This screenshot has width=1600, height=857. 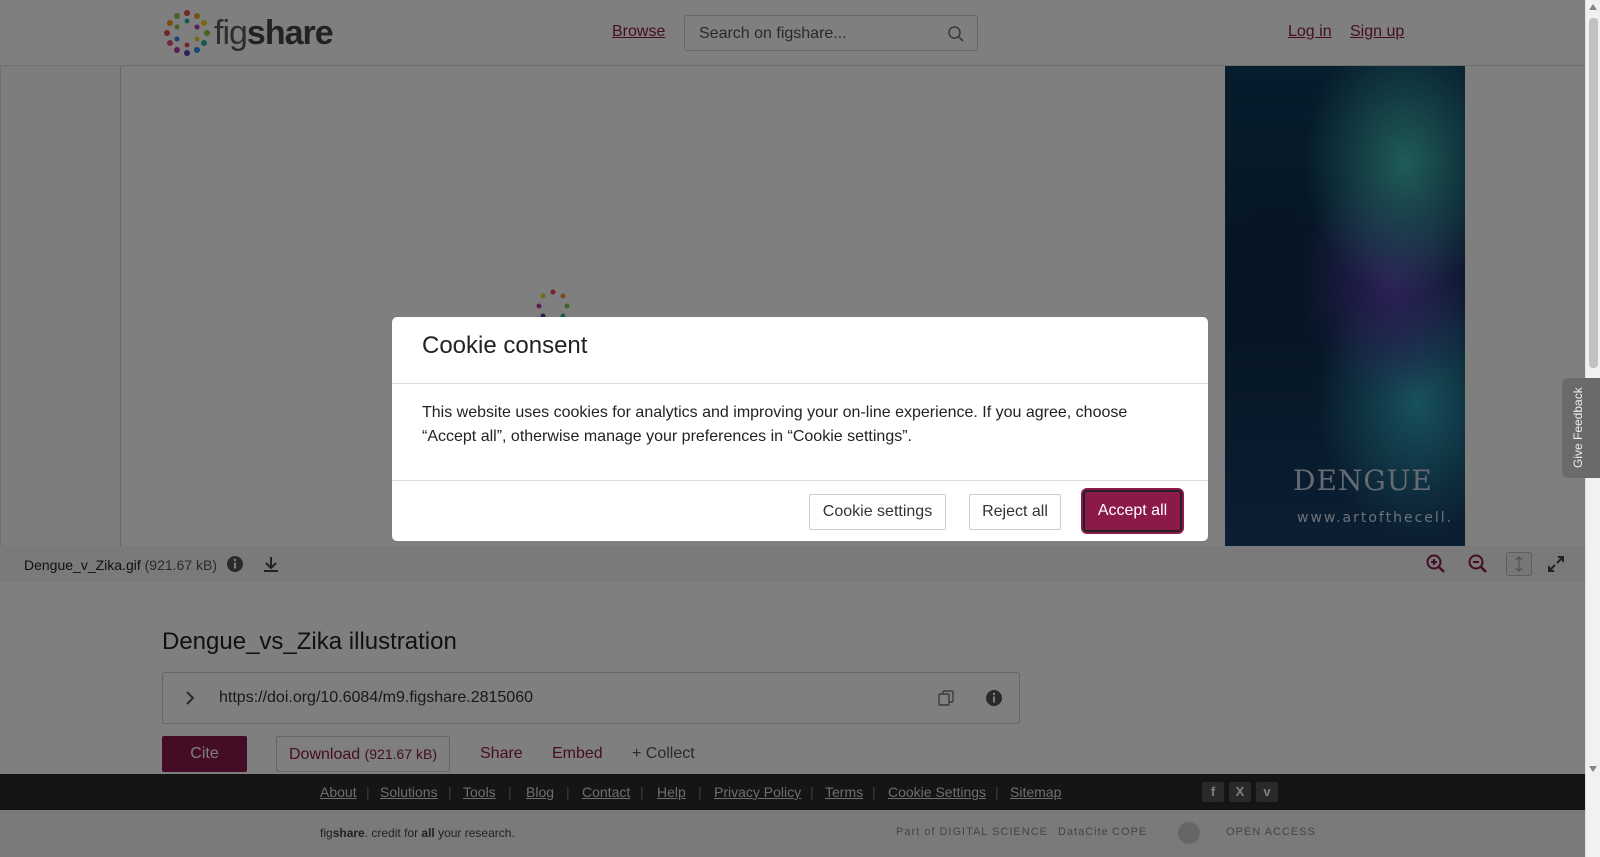 I want to click on give-feedback-label: Give Feedback, so click(x=1578, y=427).